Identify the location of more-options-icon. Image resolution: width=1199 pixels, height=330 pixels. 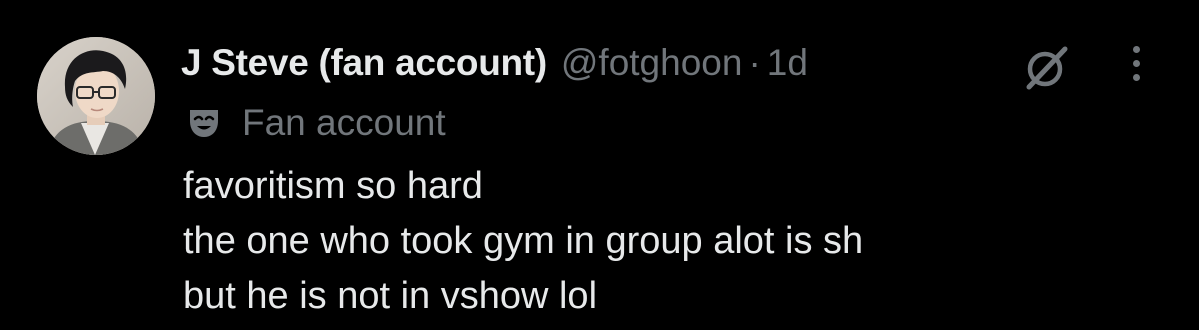
(1136, 63).